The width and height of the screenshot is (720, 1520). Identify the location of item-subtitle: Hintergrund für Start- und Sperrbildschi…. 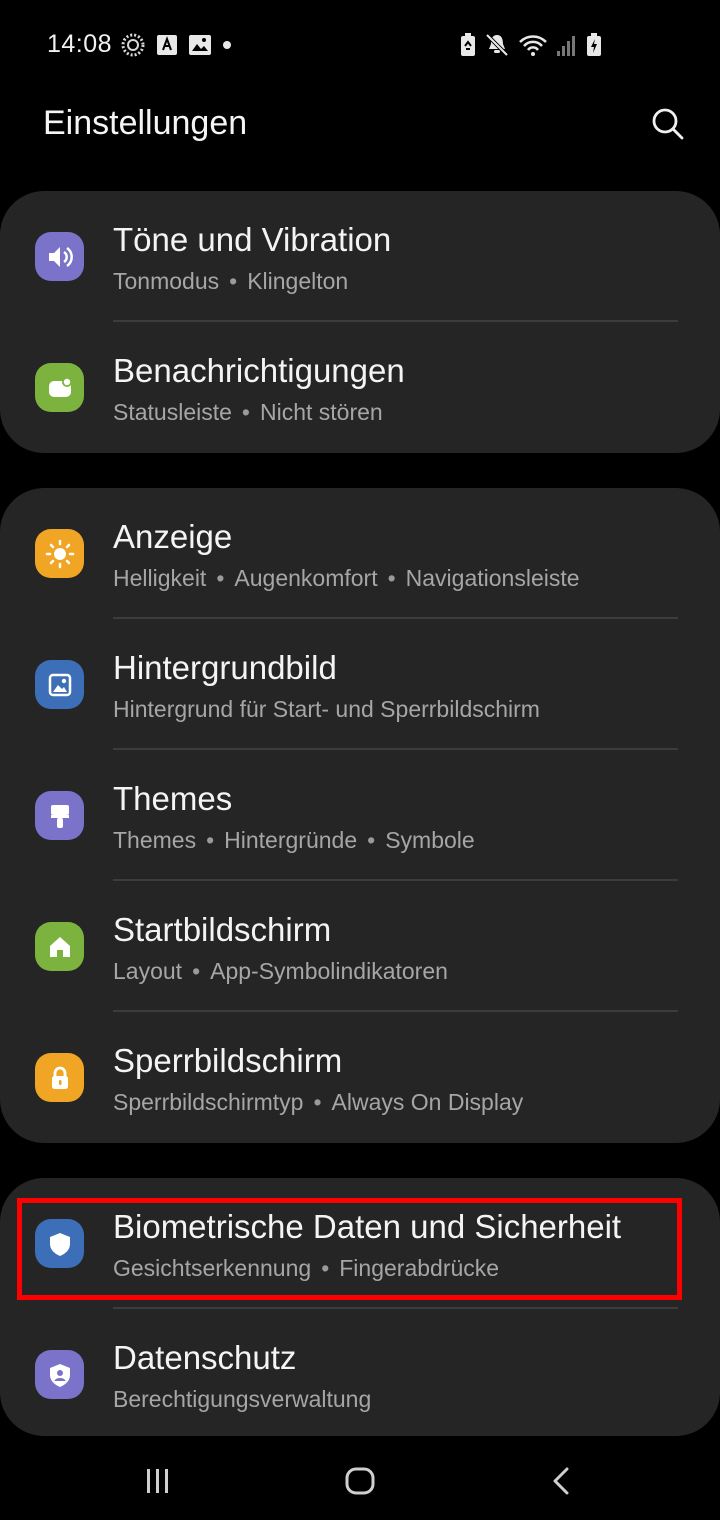
(326, 709).